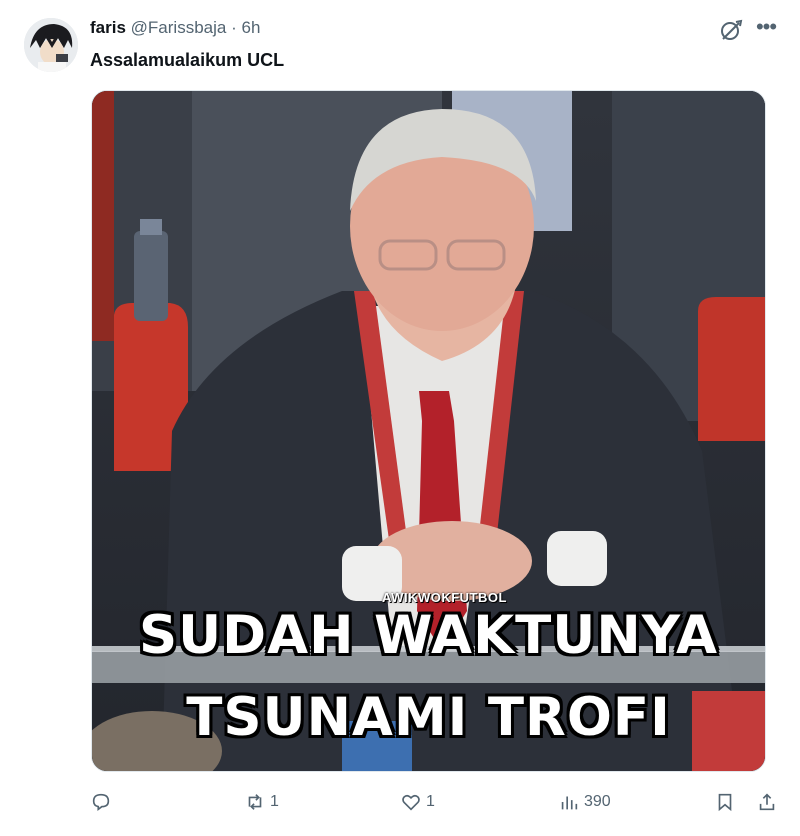 This screenshot has height=836, width=800. Describe the element at coordinates (255, 802) in the screenshot. I see `repost-icon` at that location.